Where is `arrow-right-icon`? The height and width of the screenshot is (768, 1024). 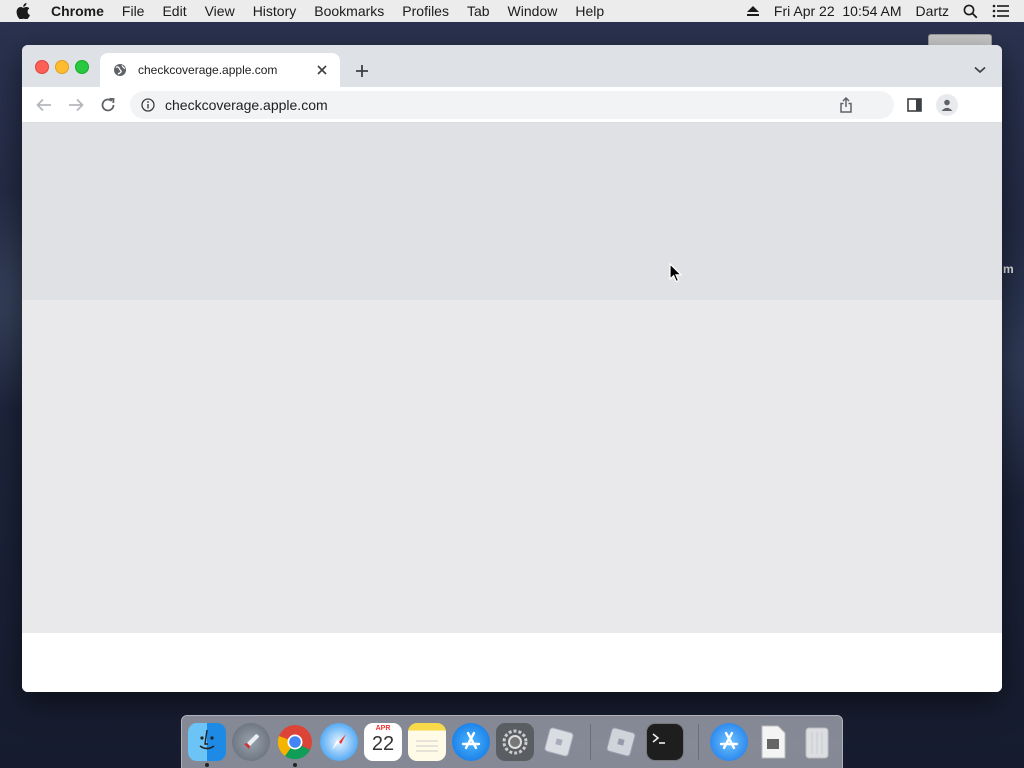
arrow-right-icon is located at coordinates (76, 105).